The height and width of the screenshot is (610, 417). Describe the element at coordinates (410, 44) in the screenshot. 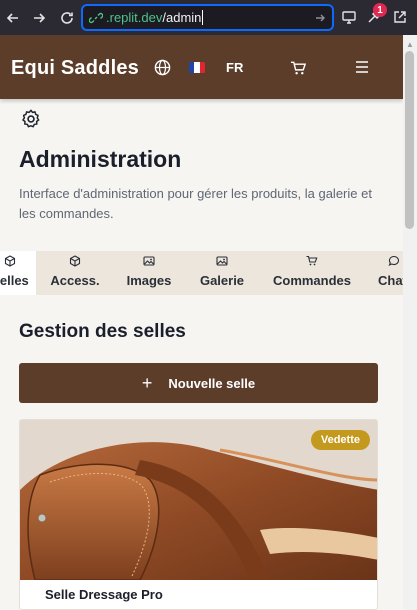

I see `scroll-up-arrow-icon: ▲` at that location.